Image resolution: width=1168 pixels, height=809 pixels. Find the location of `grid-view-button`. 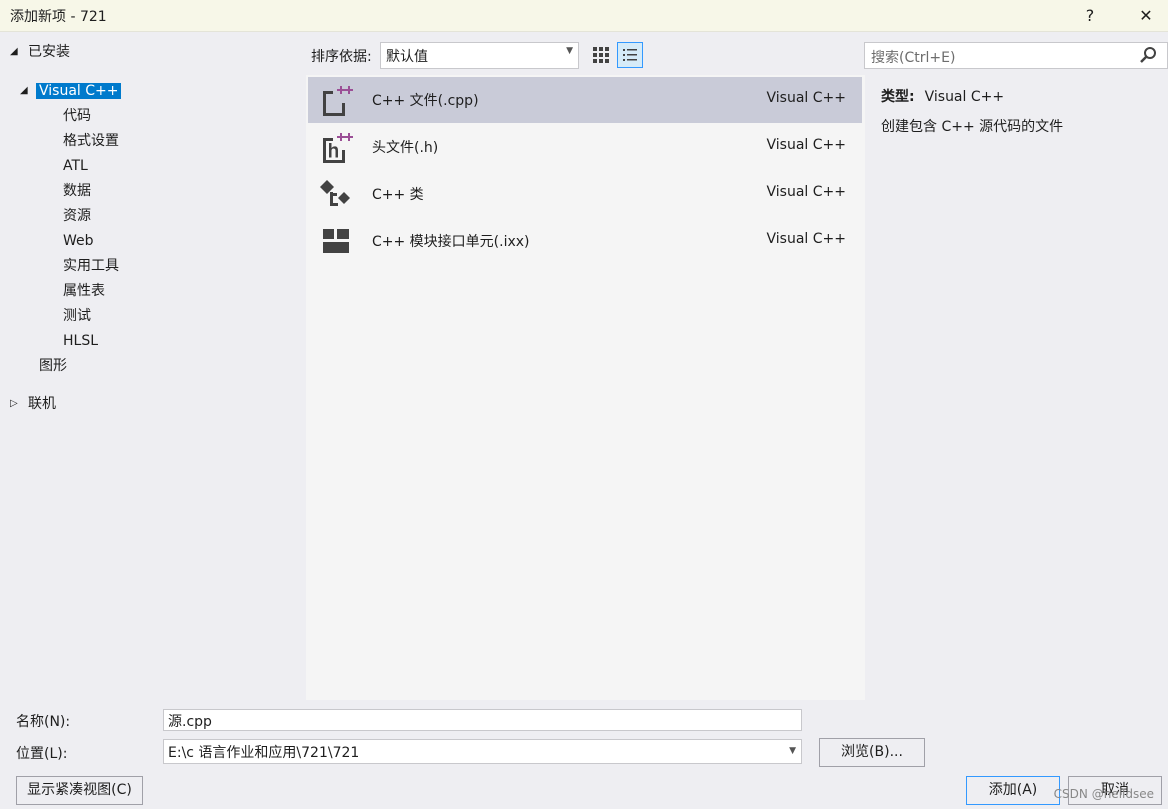

grid-view-button is located at coordinates (601, 55).